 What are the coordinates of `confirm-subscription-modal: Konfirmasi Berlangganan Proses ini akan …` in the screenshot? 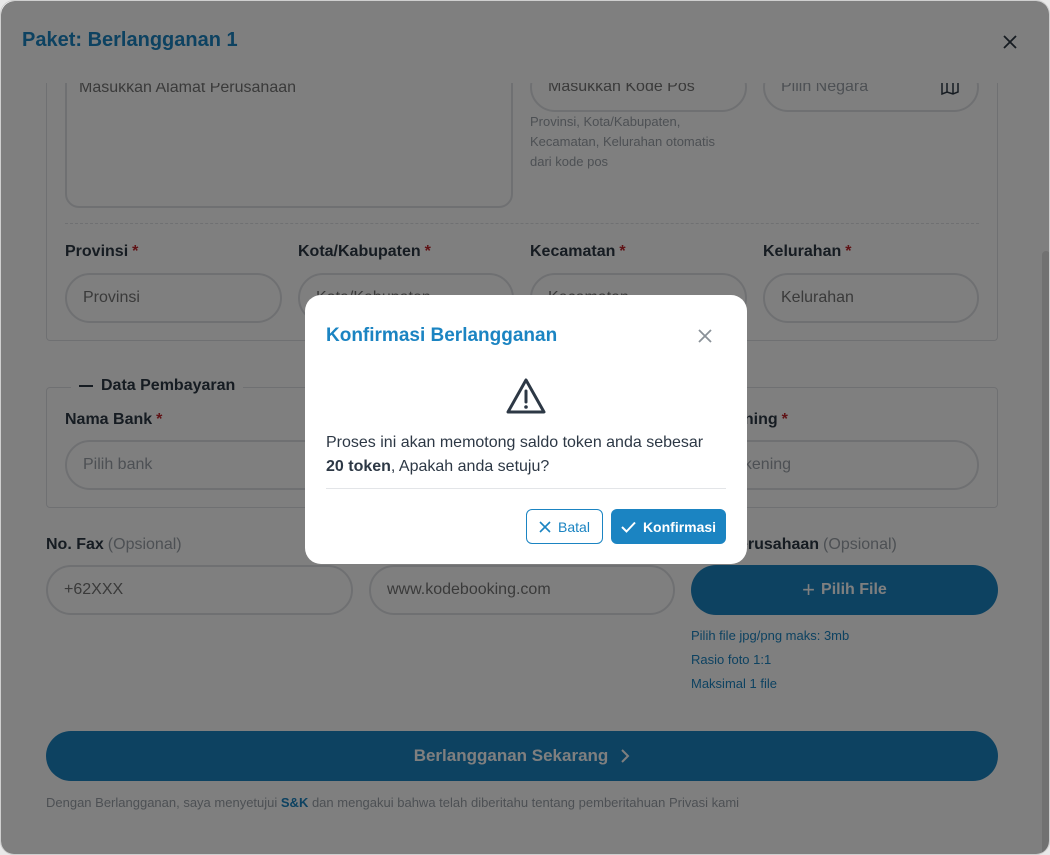 It's located at (526, 429).